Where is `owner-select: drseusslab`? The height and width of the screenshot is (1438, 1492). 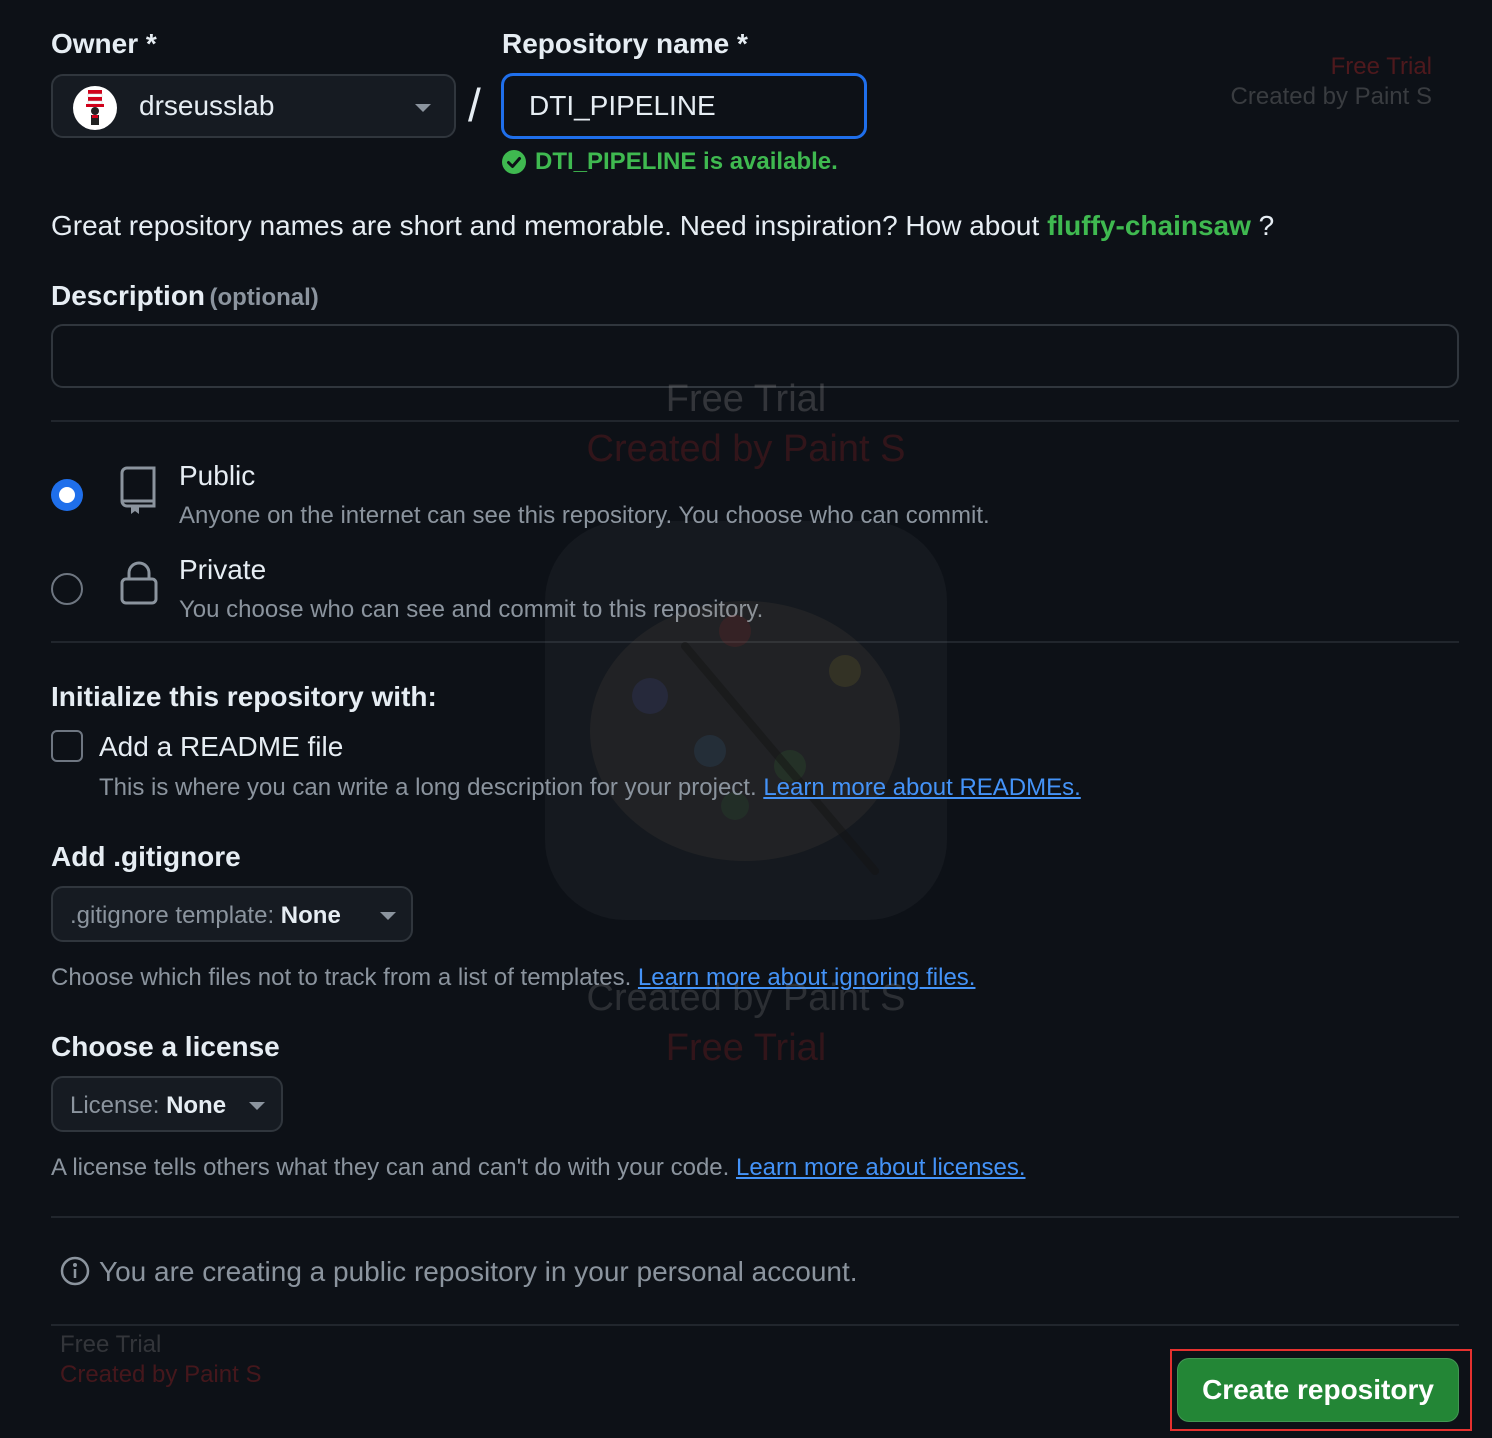
owner-select: drseusslab is located at coordinates (253, 106).